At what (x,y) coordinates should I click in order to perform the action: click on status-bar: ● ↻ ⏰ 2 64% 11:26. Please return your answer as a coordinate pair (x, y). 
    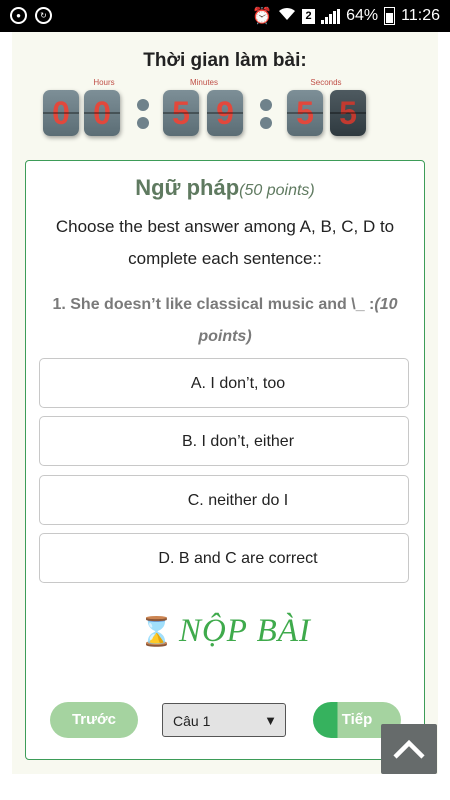
    Looking at the image, I should click on (225, 16).